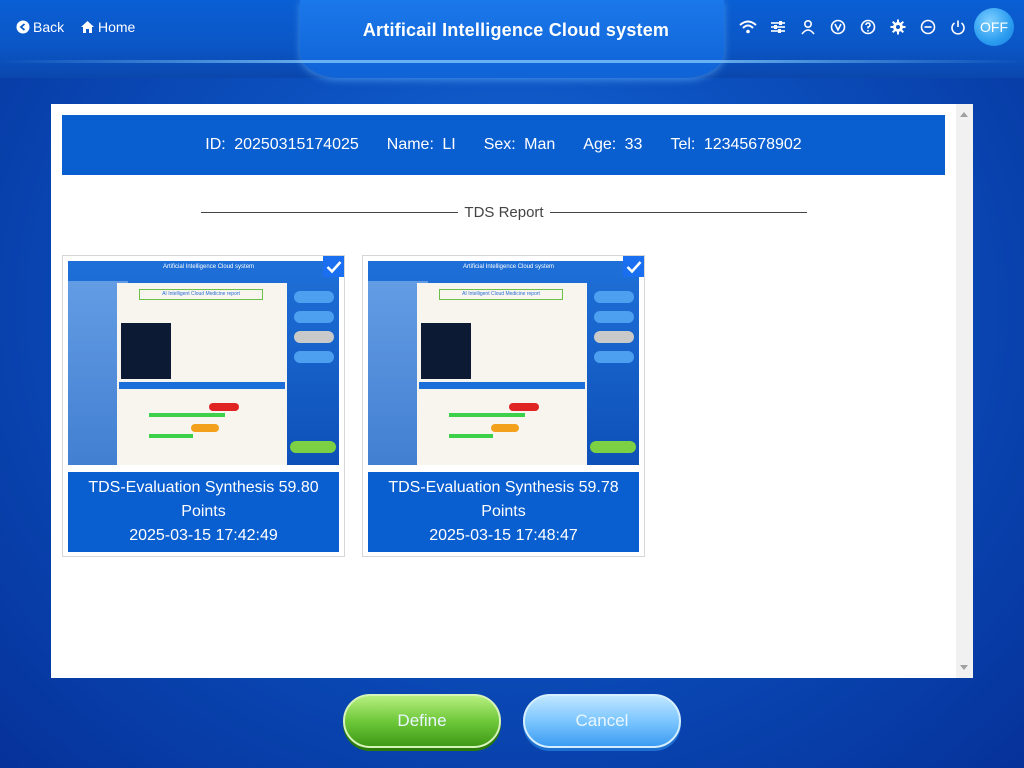 This screenshot has width=1024, height=768. What do you see at coordinates (503, 535) in the screenshot?
I see `report-timestamp: 2025-03-15 17:48:47` at bounding box center [503, 535].